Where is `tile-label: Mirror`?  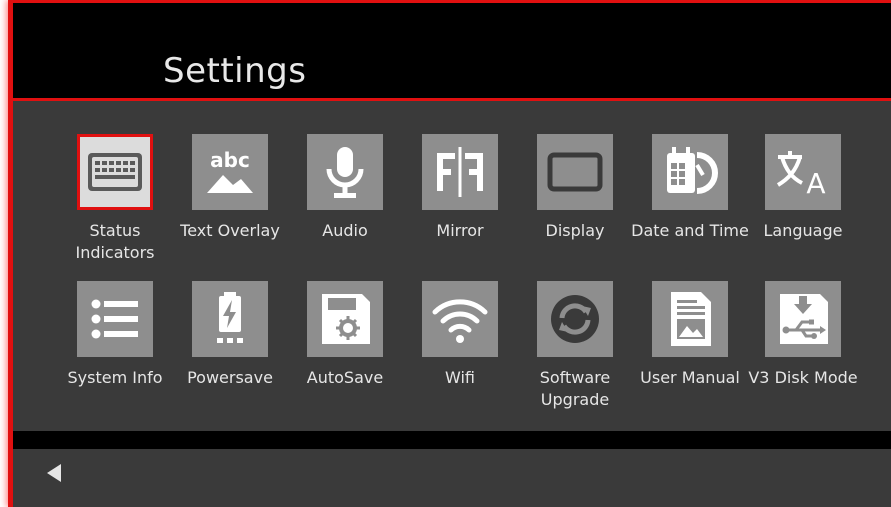 tile-label: Mirror is located at coordinates (460, 230).